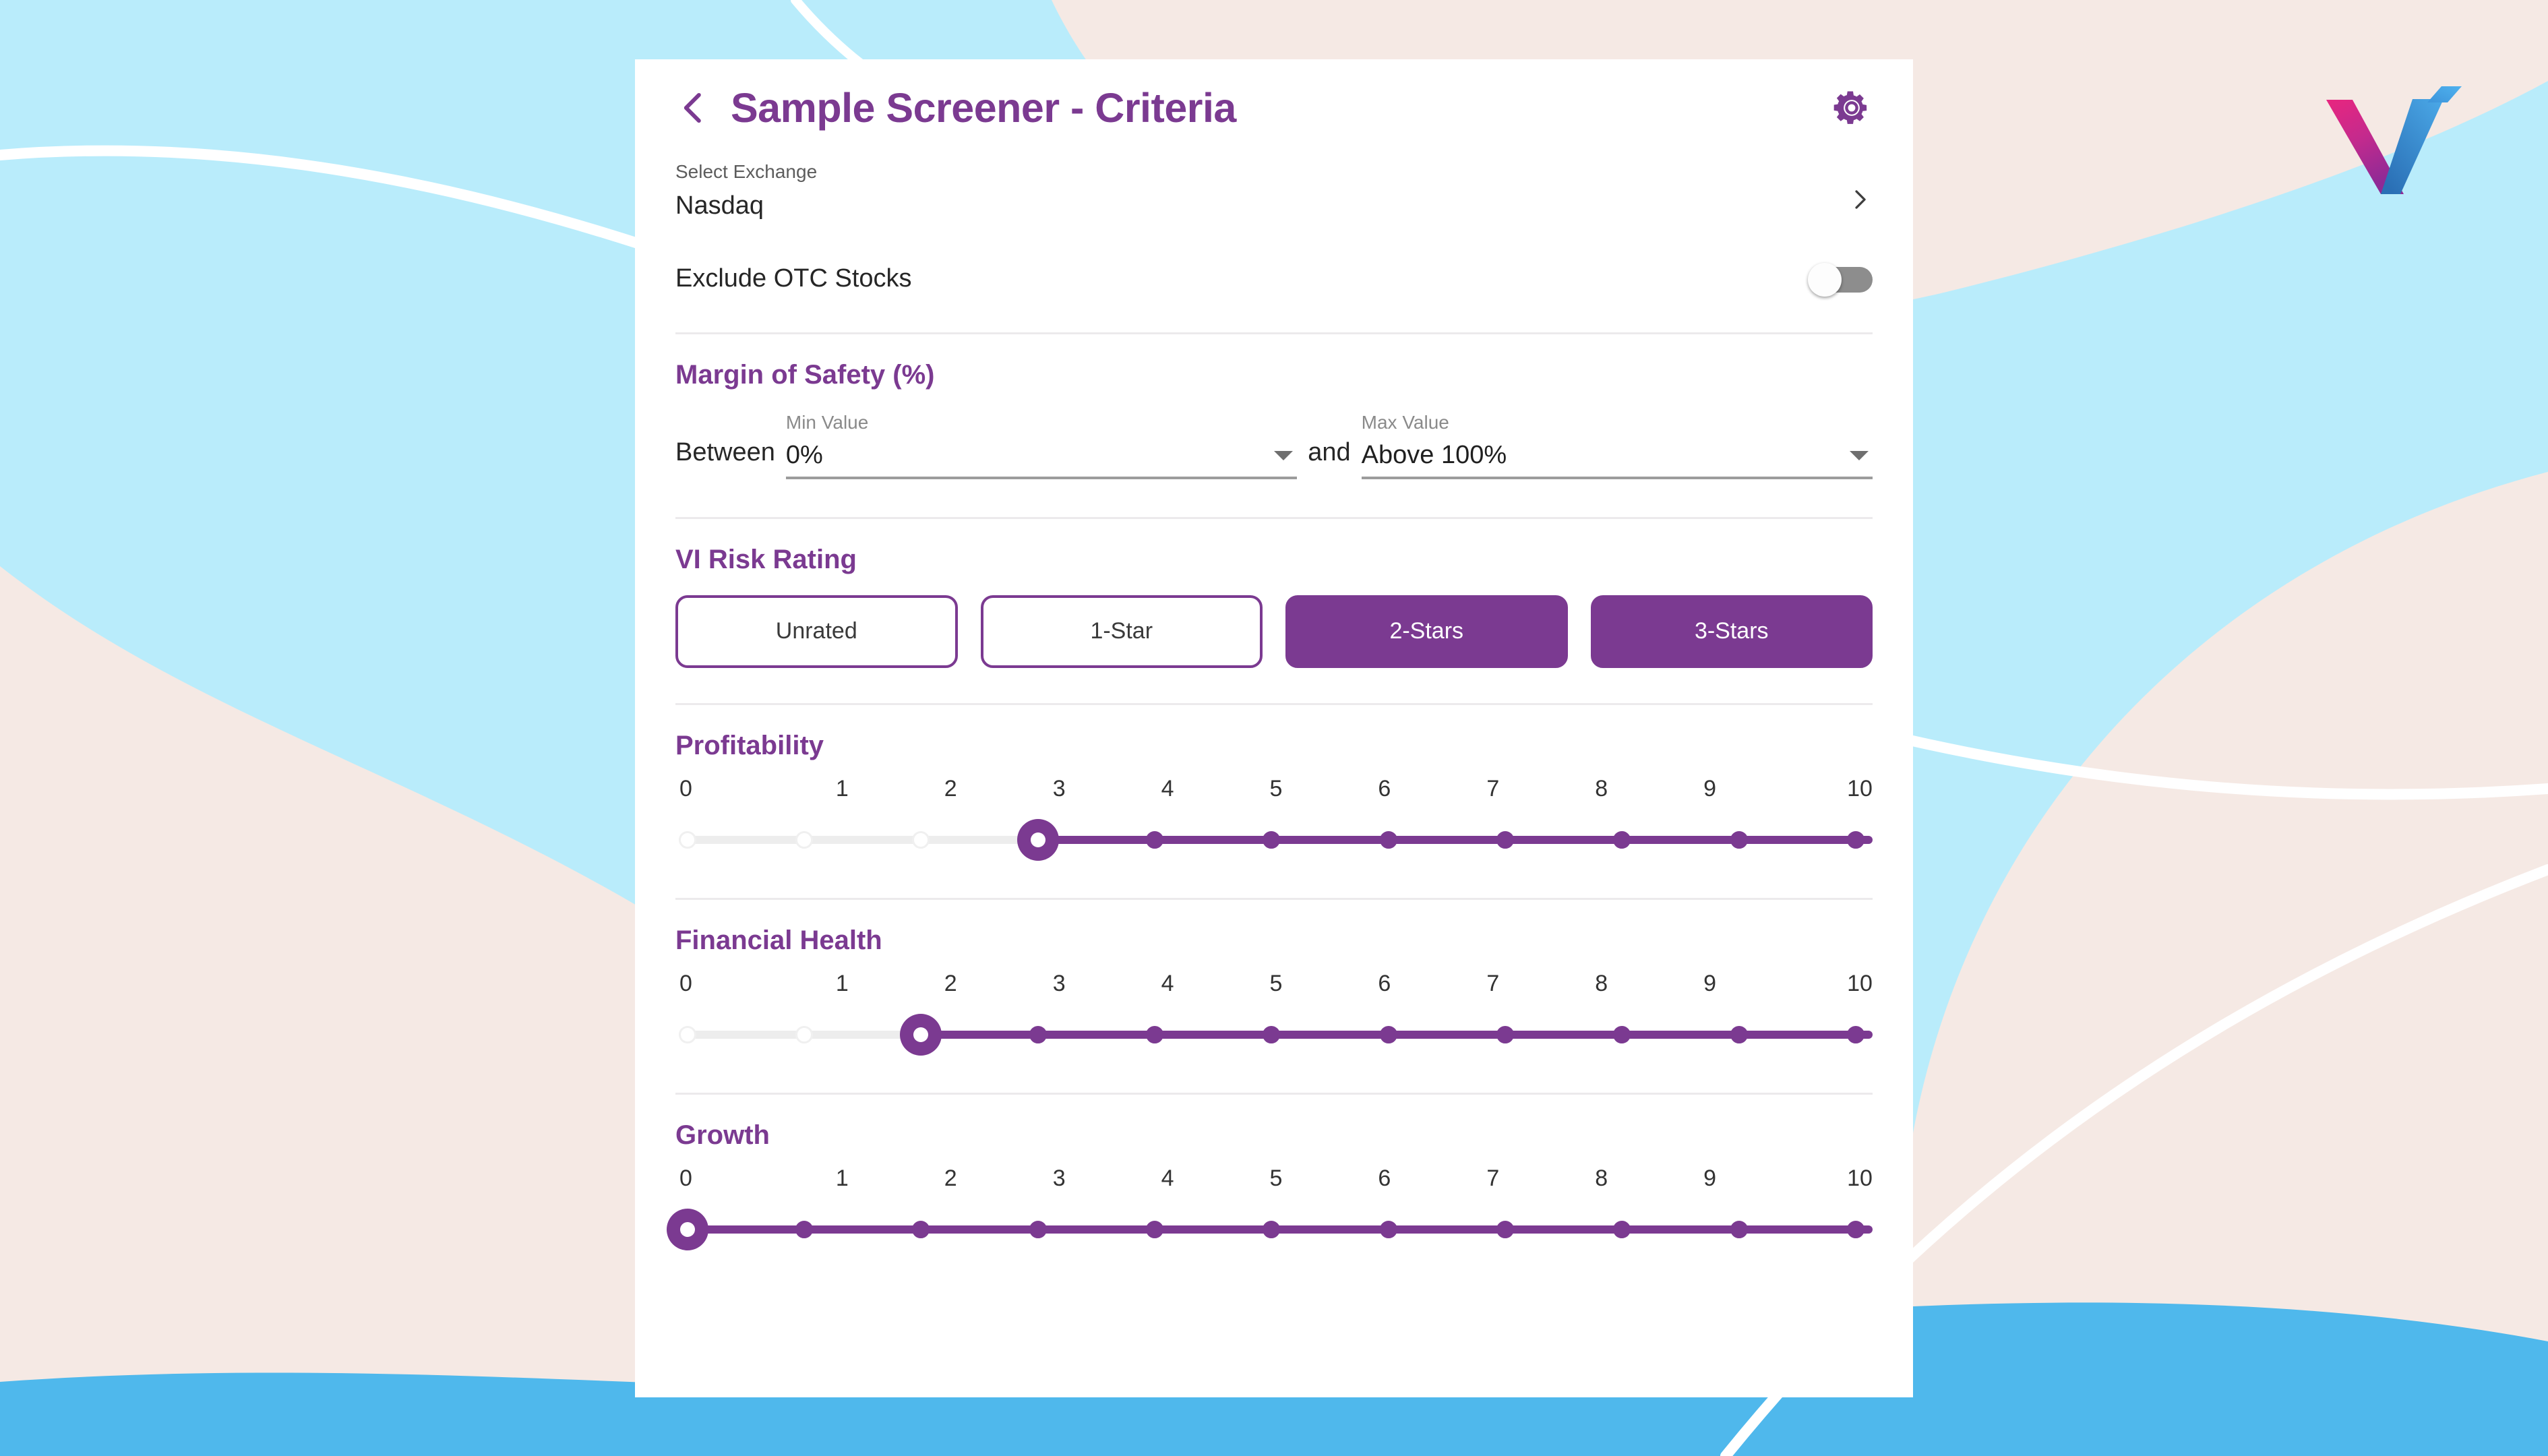 The image size is (2548, 1456). I want to click on vi-logo, so click(2394, 140).